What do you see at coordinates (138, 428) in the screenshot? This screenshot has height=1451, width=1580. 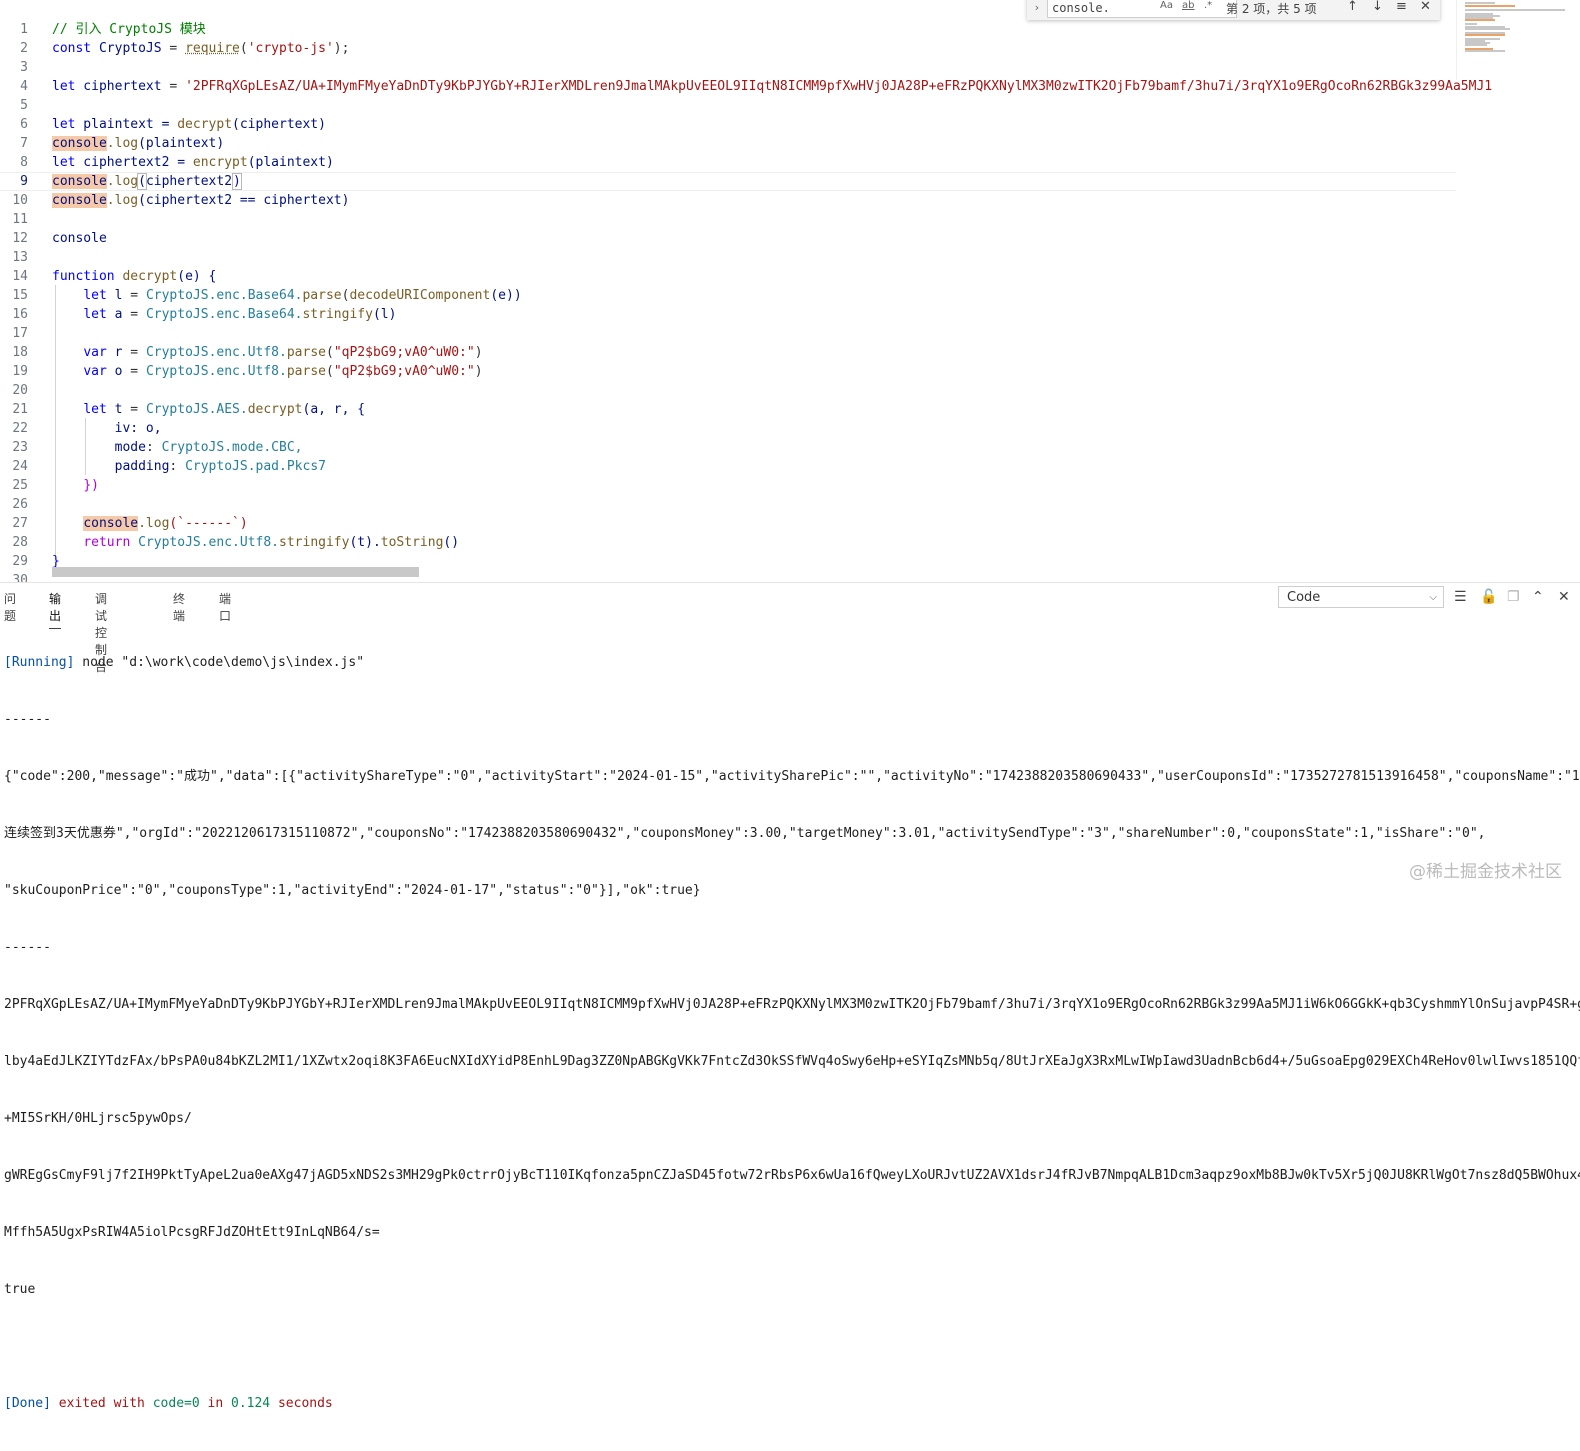 I see `code-line: iv: o,` at bounding box center [138, 428].